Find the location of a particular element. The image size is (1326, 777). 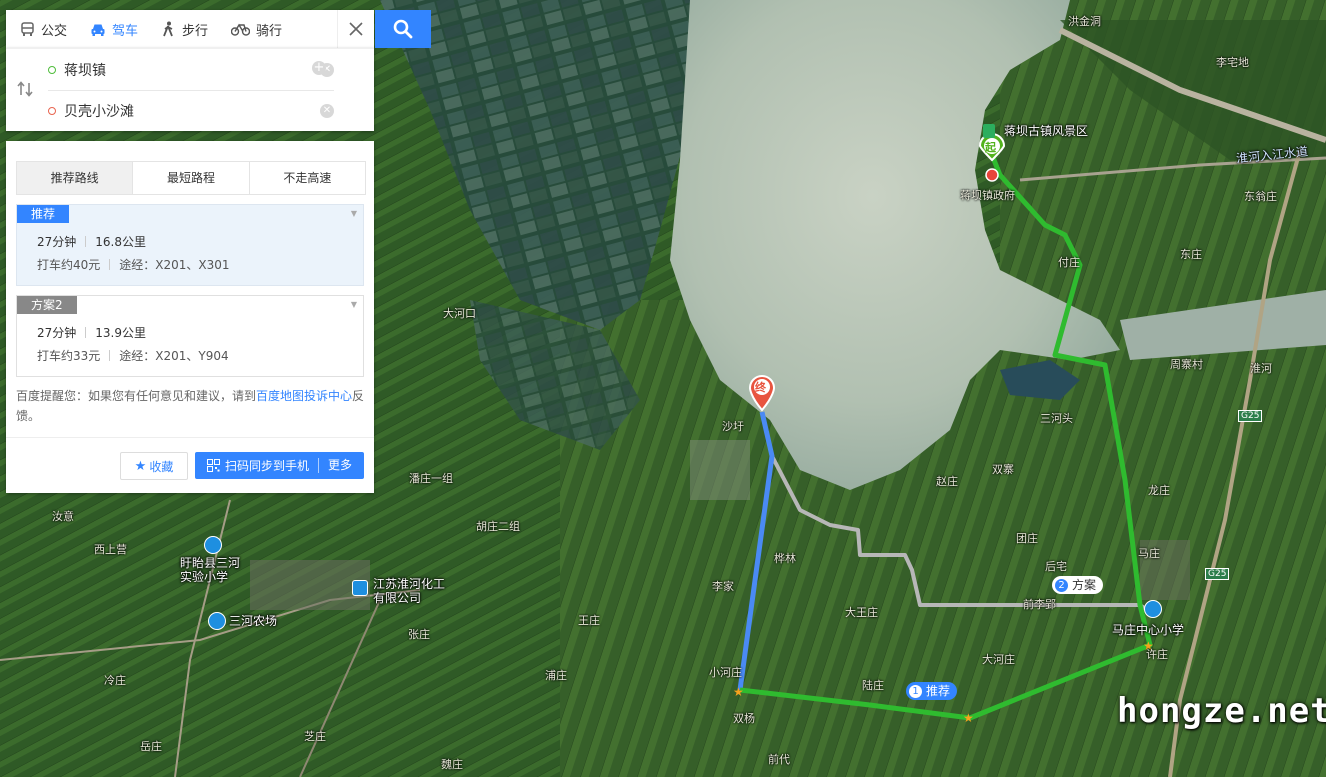

place-label: 汝意 is located at coordinates (63, 516).